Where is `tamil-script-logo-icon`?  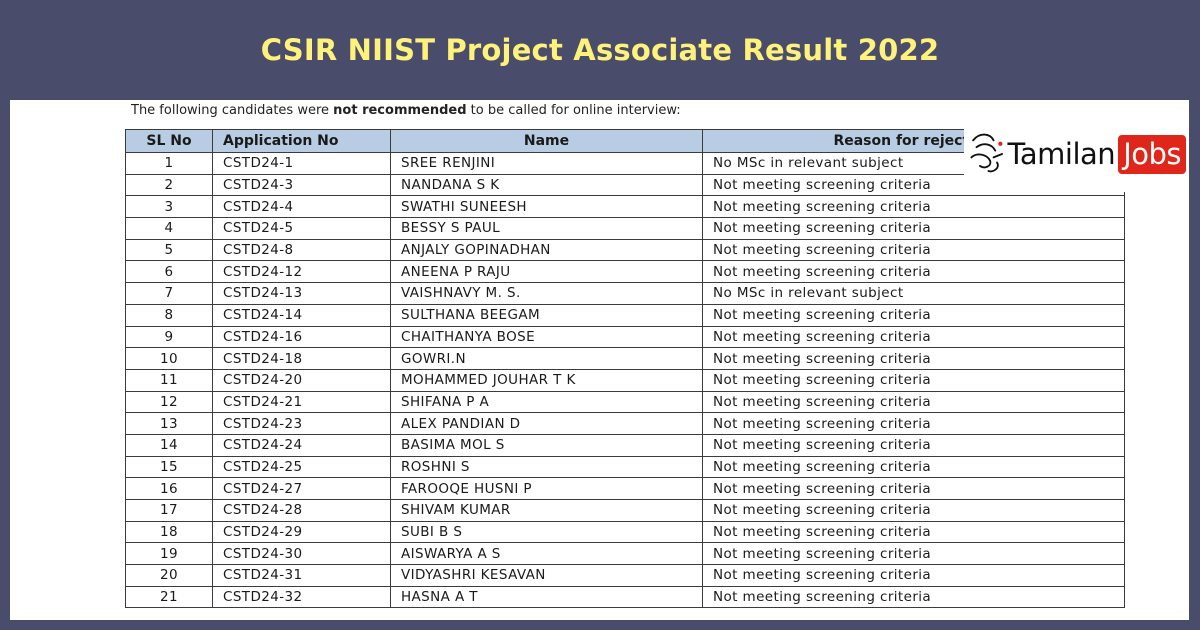
tamil-script-logo-icon is located at coordinates (987, 153).